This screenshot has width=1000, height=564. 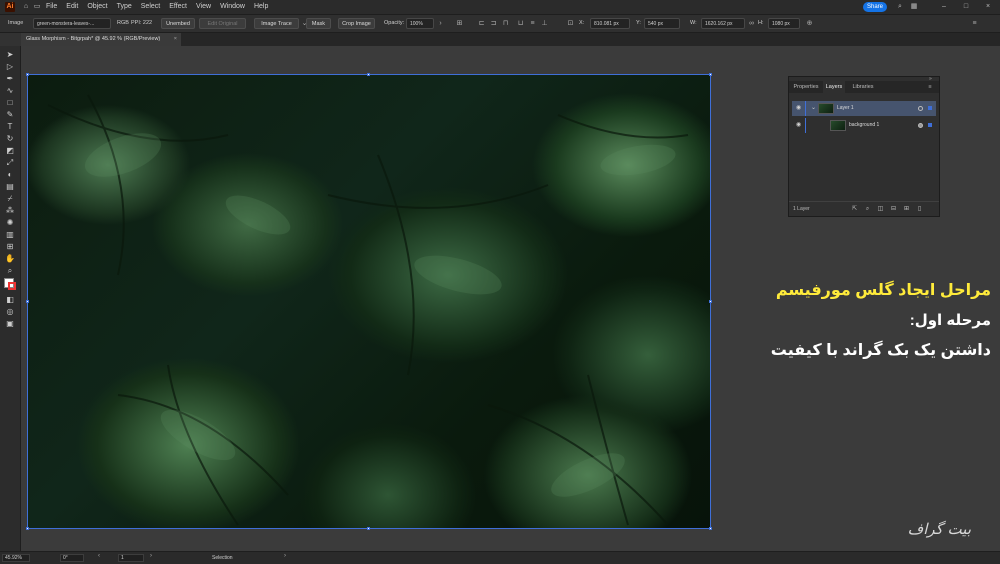 What do you see at coordinates (906, 209) in the screenshot?
I see `new-layer-icon: ⊞` at bounding box center [906, 209].